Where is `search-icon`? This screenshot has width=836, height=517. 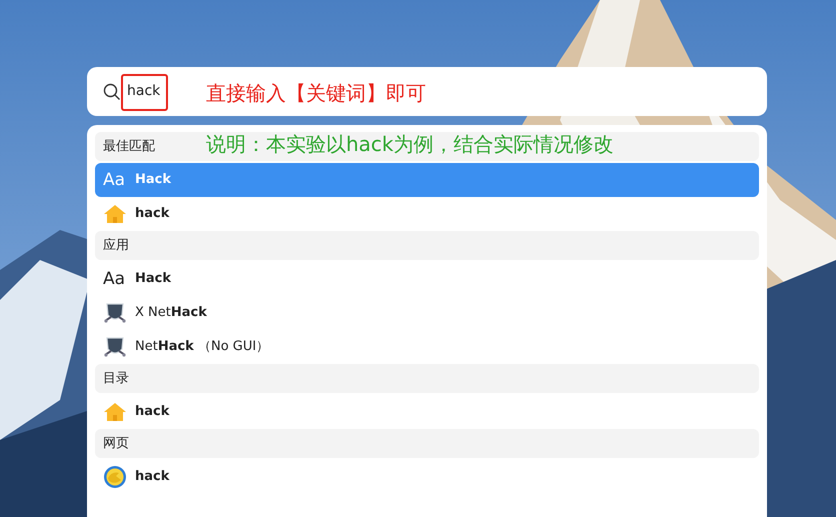 search-icon is located at coordinates (112, 91).